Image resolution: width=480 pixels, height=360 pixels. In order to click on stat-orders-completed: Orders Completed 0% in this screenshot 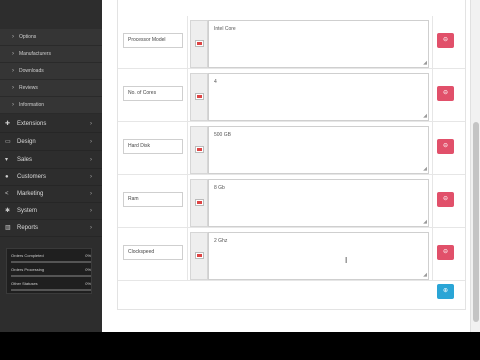, I will do `click(51, 259)`.